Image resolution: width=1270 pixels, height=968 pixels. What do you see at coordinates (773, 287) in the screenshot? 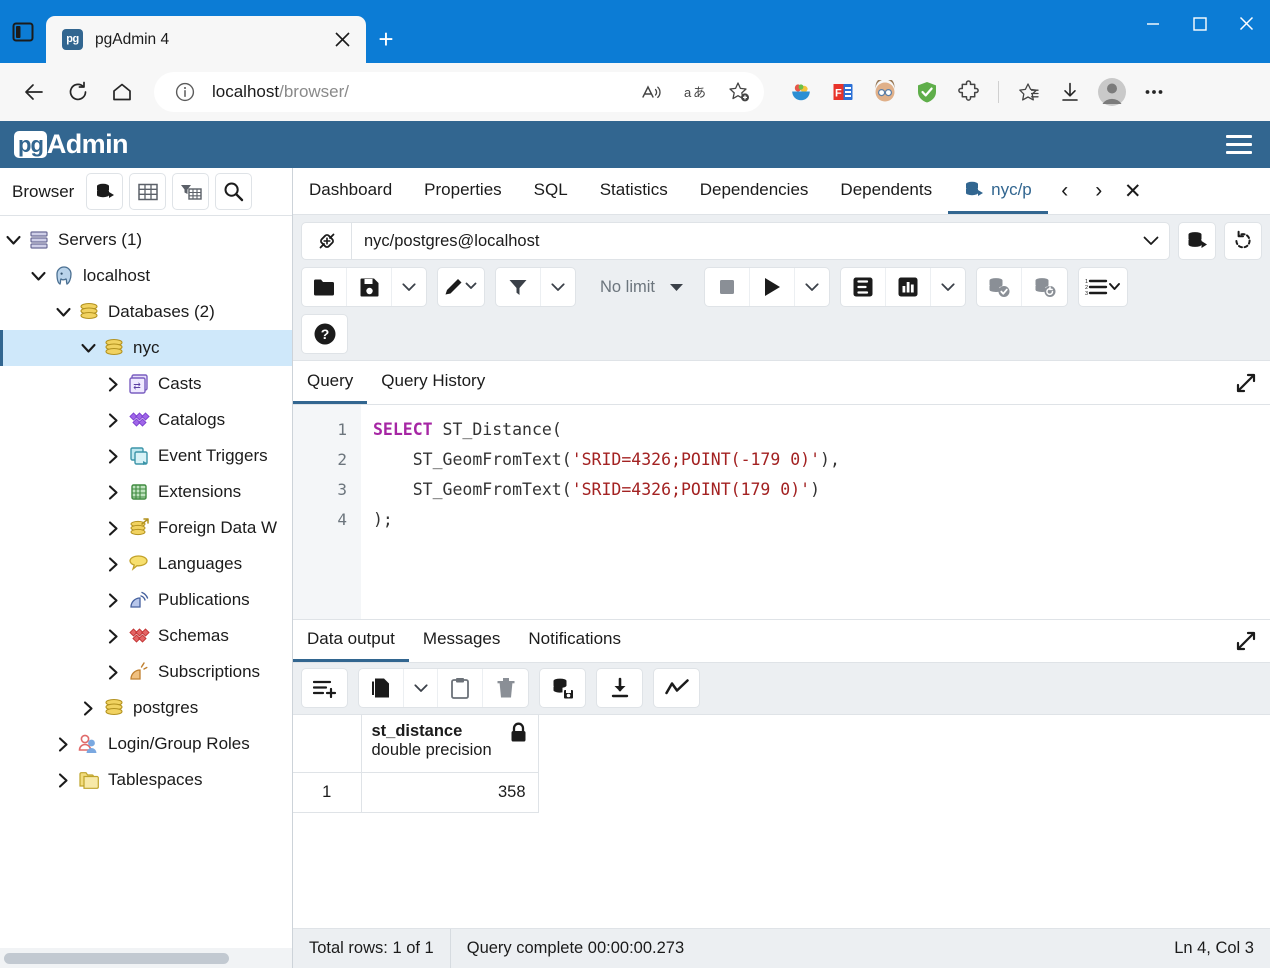
I see `execute-play-icon` at bounding box center [773, 287].